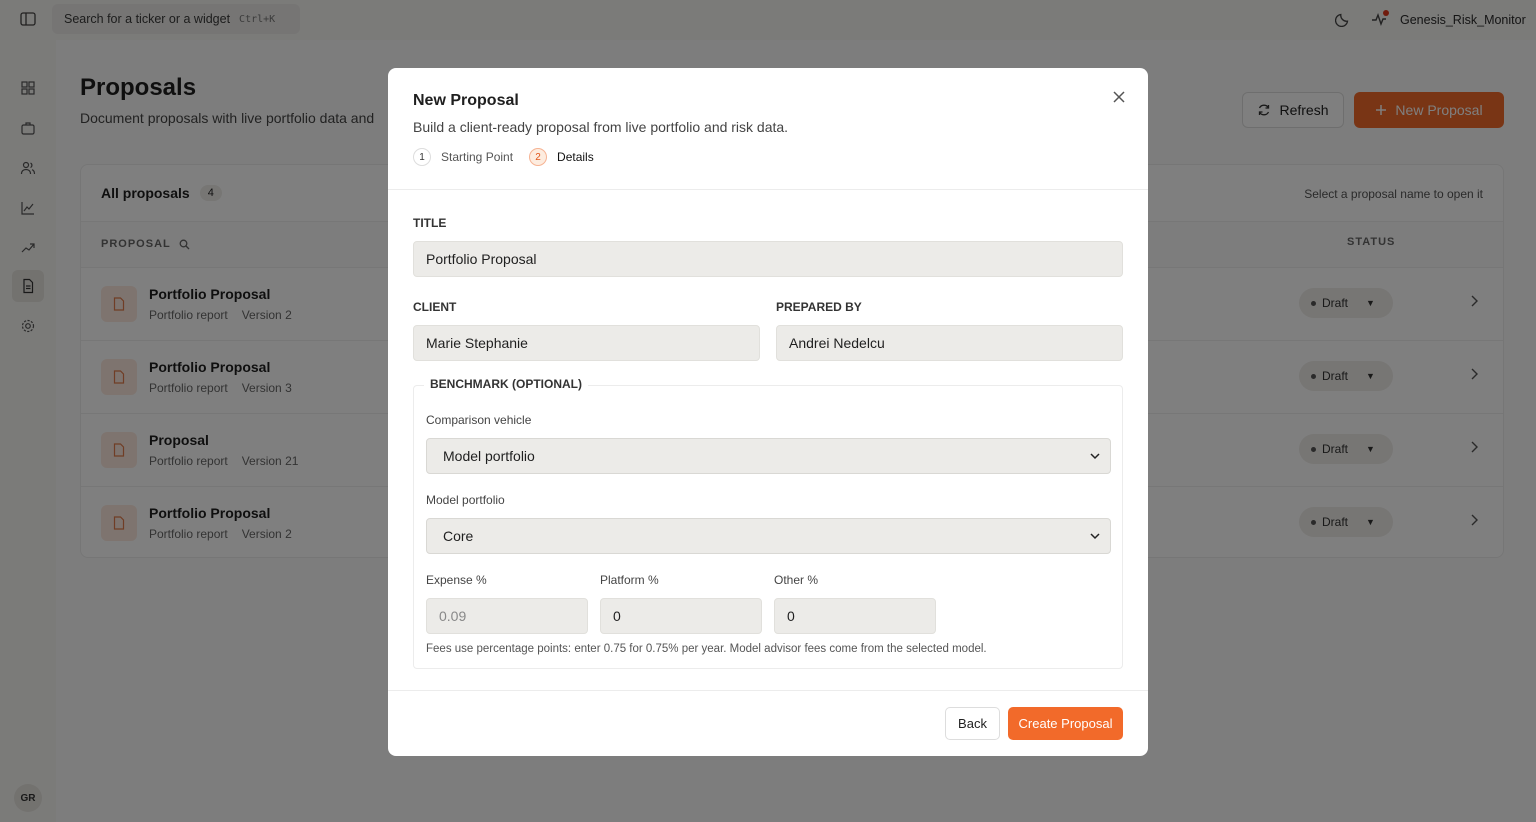 This screenshot has height=822, width=1536. Describe the element at coordinates (768, 456) in the screenshot. I see `comparison-vehicle-select: Model portfolio` at that location.